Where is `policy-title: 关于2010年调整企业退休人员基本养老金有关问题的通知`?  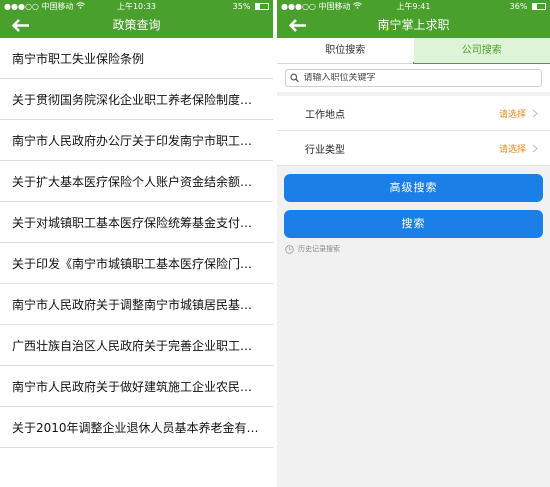 policy-title: 关于2010年调整企业退休人员基本养老金有关问题的通知 is located at coordinates (136, 427).